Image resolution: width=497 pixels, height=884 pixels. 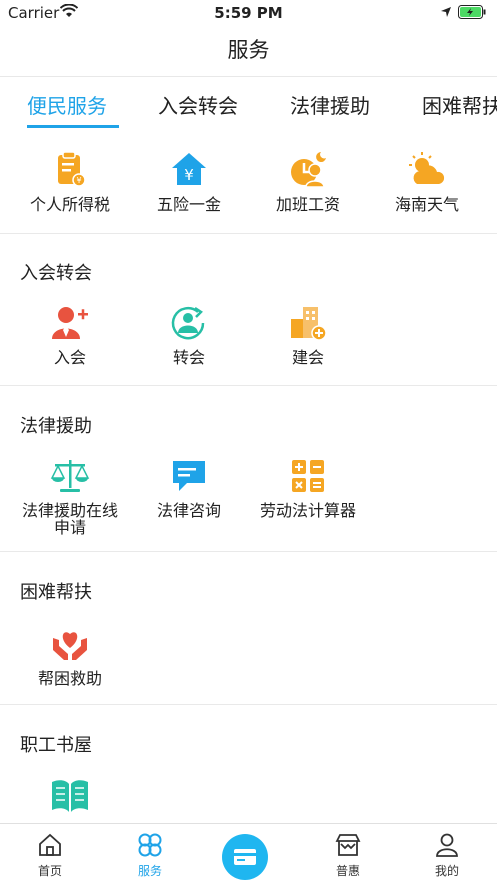 I want to click on hardship-relief-button: 帮困救助, so click(x=70, y=655).